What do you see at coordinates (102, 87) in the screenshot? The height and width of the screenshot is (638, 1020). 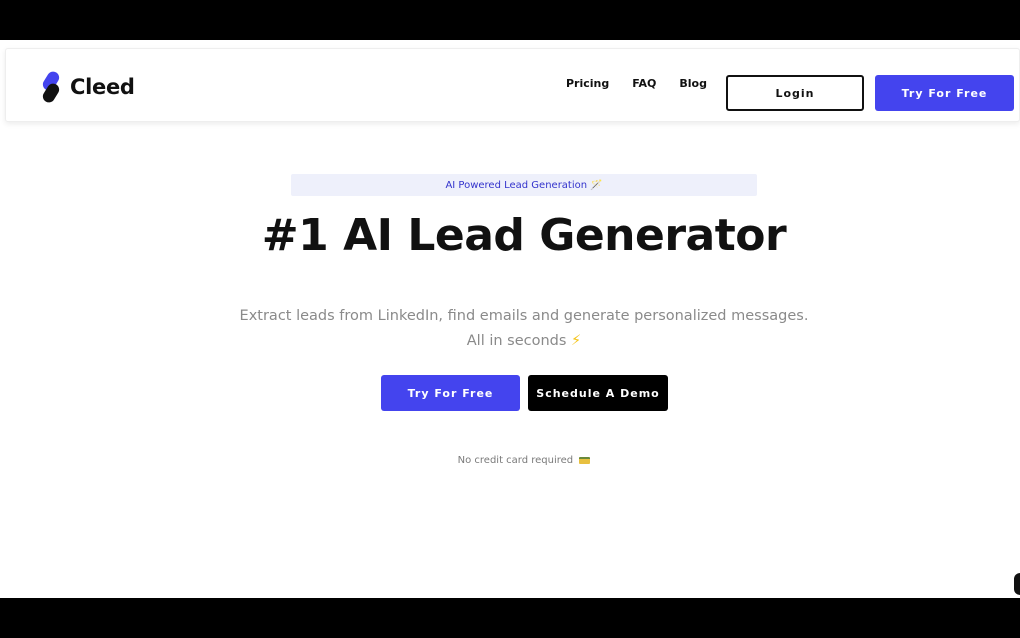 I see `brand-name: Cleed` at bounding box center [102, 87].